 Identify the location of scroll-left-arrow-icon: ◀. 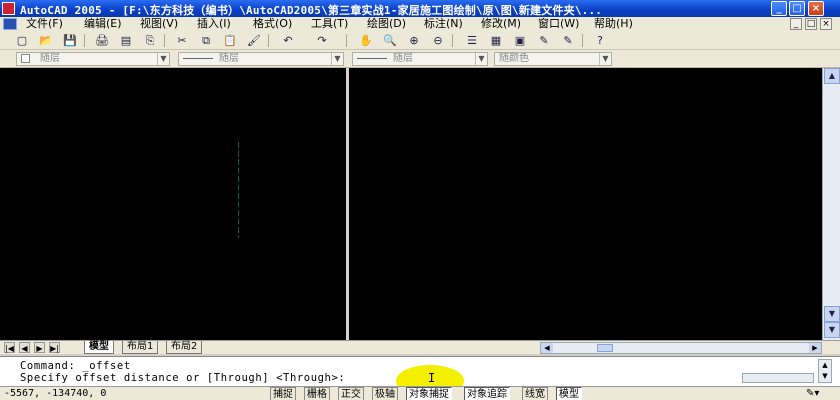
(547, 348).